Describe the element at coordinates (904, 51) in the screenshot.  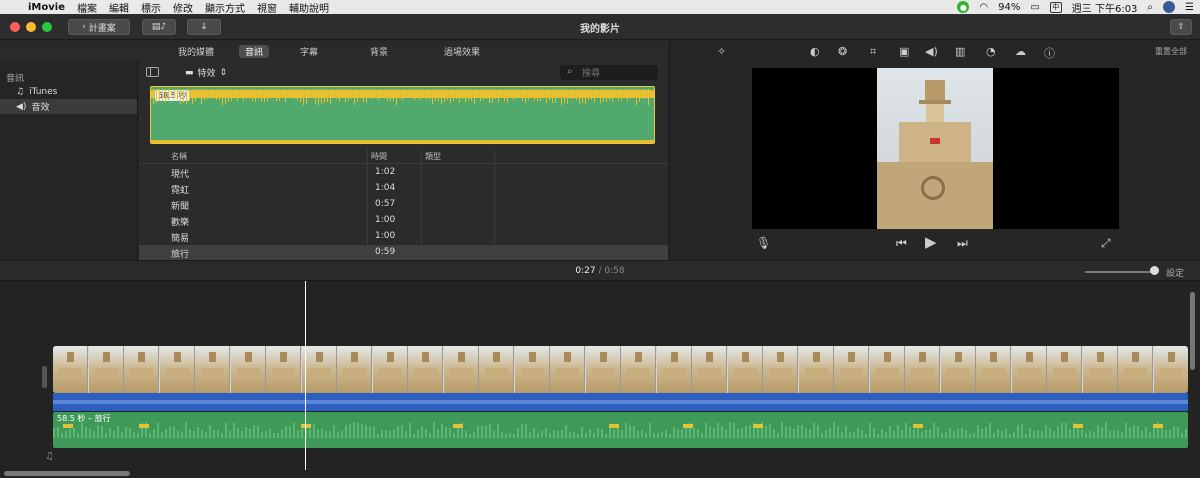
I see `stabilization-icon: ▣` at that location.